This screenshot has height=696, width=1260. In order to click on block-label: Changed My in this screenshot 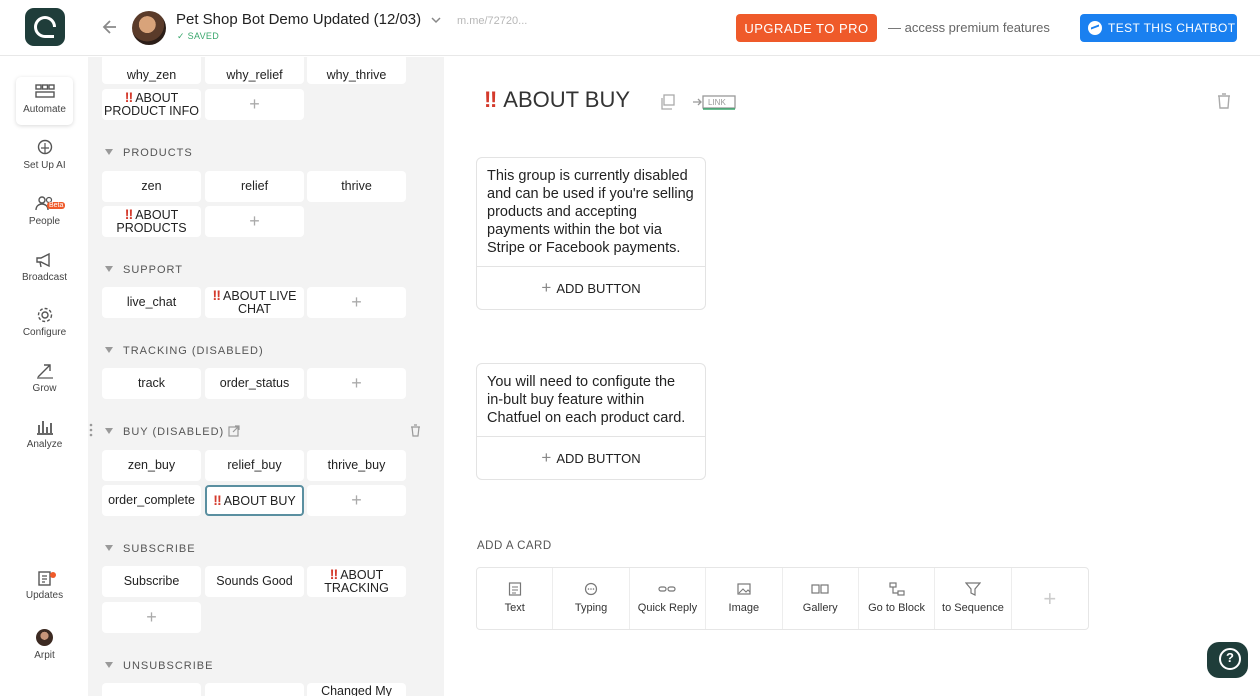, I will do `click(356, 690)`.